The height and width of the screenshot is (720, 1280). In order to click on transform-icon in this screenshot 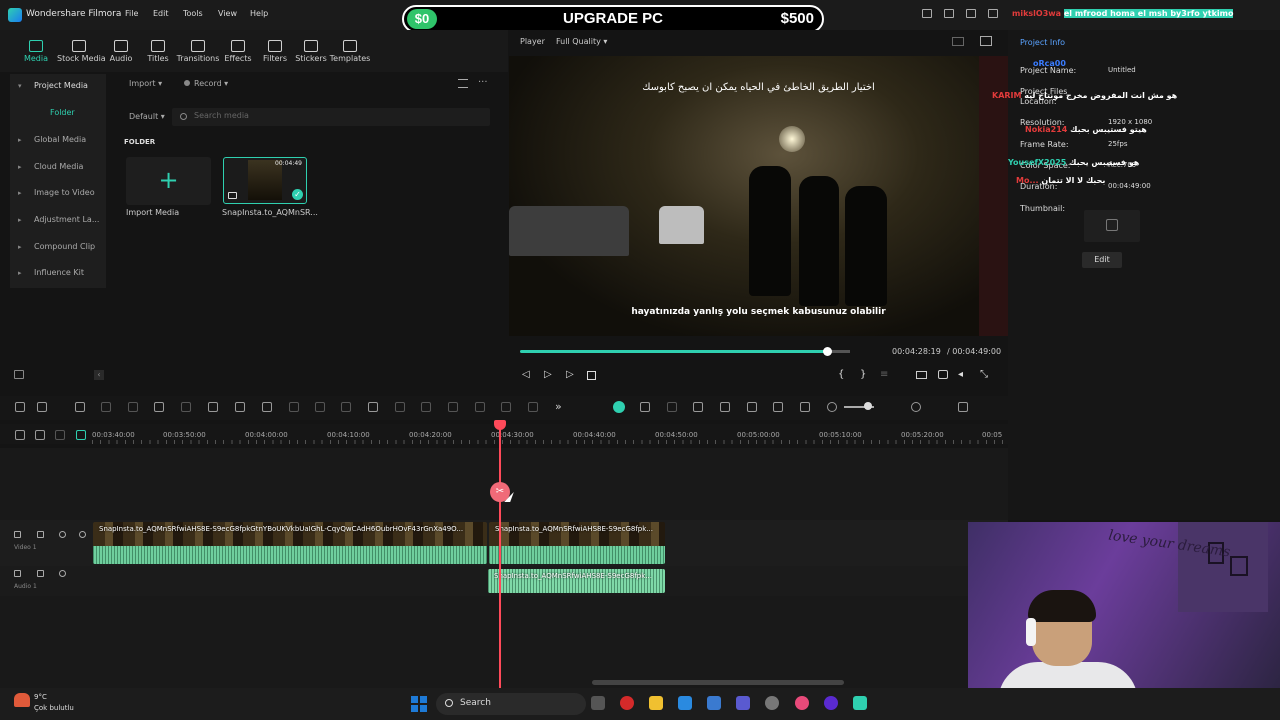, I will do `click(294, 407)`.